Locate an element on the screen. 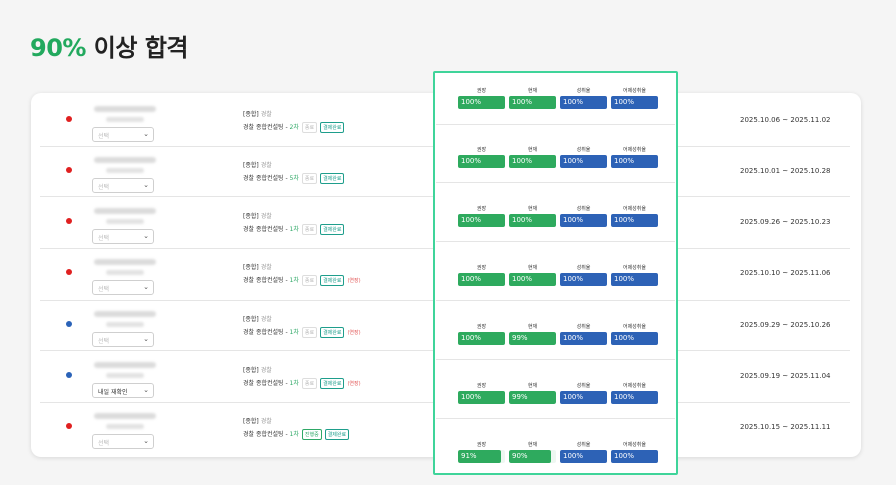  metric-m1: 권장 100% is located at coordinates (481, 216).